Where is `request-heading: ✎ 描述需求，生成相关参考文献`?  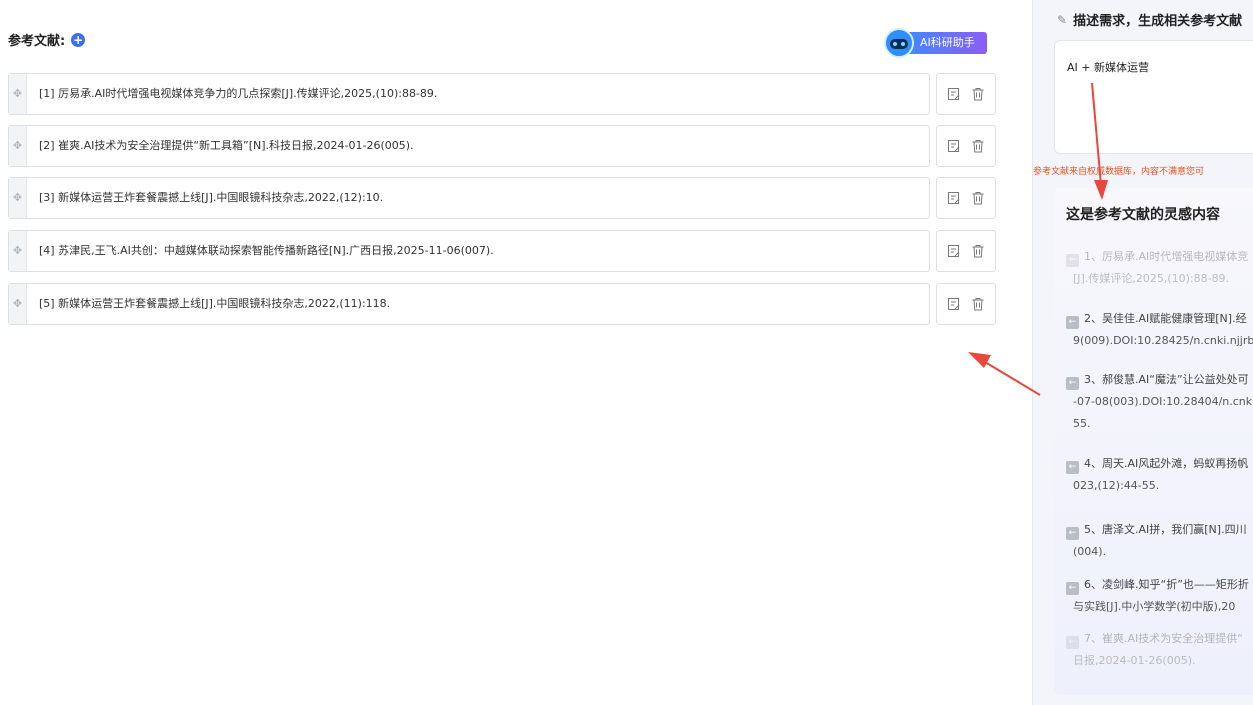
request-heading: ✎ 描述需求，生成相关参考文献 is located at coordinates (1150, 20).